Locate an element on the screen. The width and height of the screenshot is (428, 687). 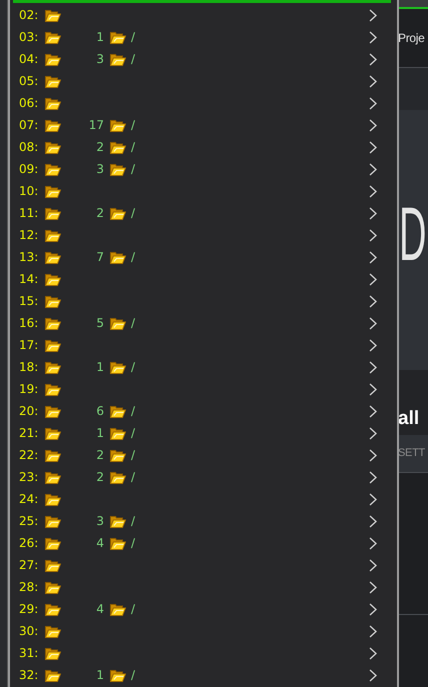
tab-label: Proje is located at coordinates (411, 38).